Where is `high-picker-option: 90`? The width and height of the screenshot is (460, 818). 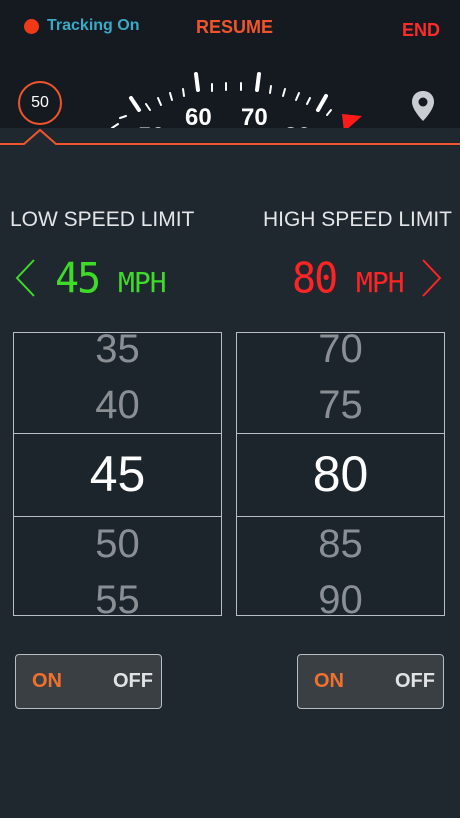
high-picker-option: 90 is located at coordinates (340, 596).